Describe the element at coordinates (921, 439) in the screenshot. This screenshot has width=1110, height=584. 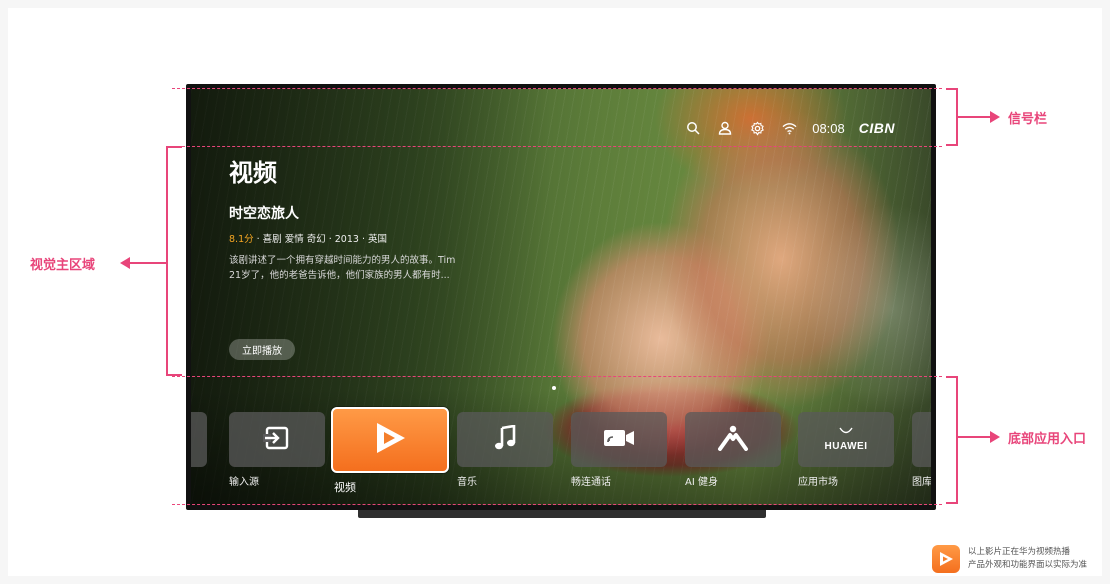
I see `app-tile-gallery` at that location.